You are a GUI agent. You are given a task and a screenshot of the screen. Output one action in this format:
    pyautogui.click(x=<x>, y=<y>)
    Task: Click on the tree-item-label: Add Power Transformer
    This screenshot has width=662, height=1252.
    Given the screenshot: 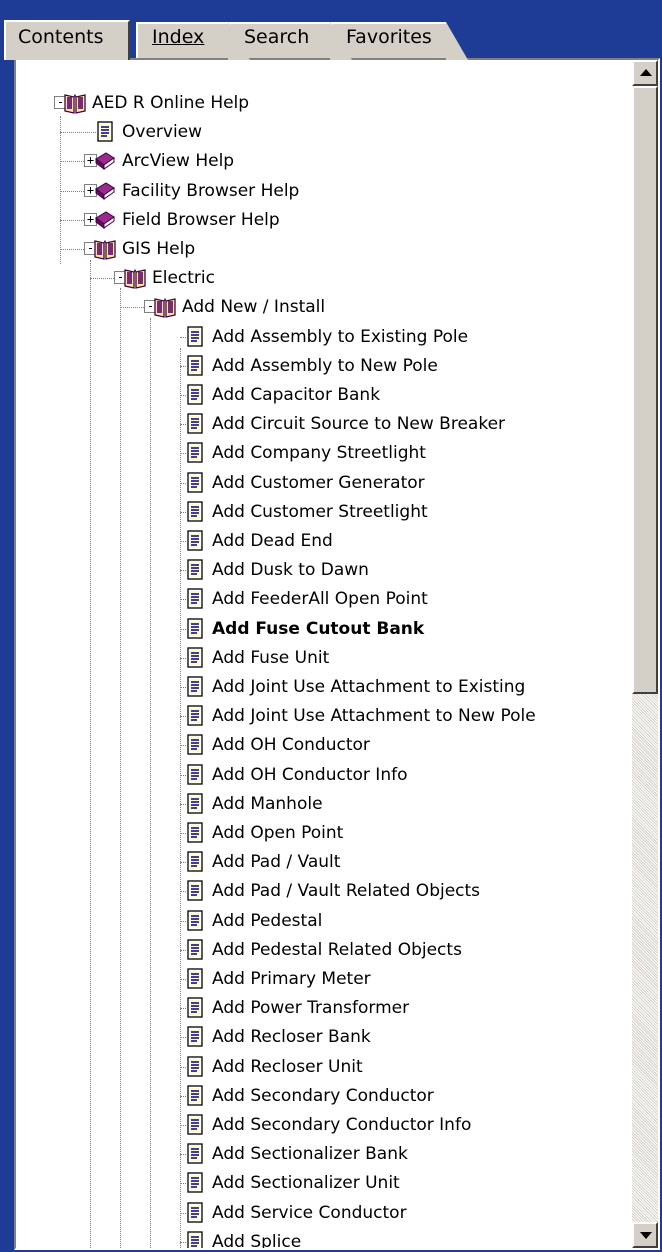 What is the action you would take?
    pyautogui.click(x=311, y=1008)
    